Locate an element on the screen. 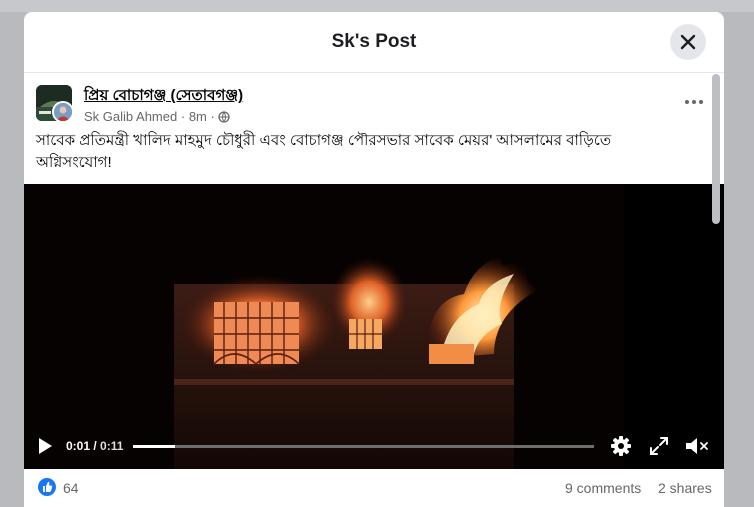 Image resolution: width=754 pixels, height=507 pixels. play-button is located at coordinates (45, 446).